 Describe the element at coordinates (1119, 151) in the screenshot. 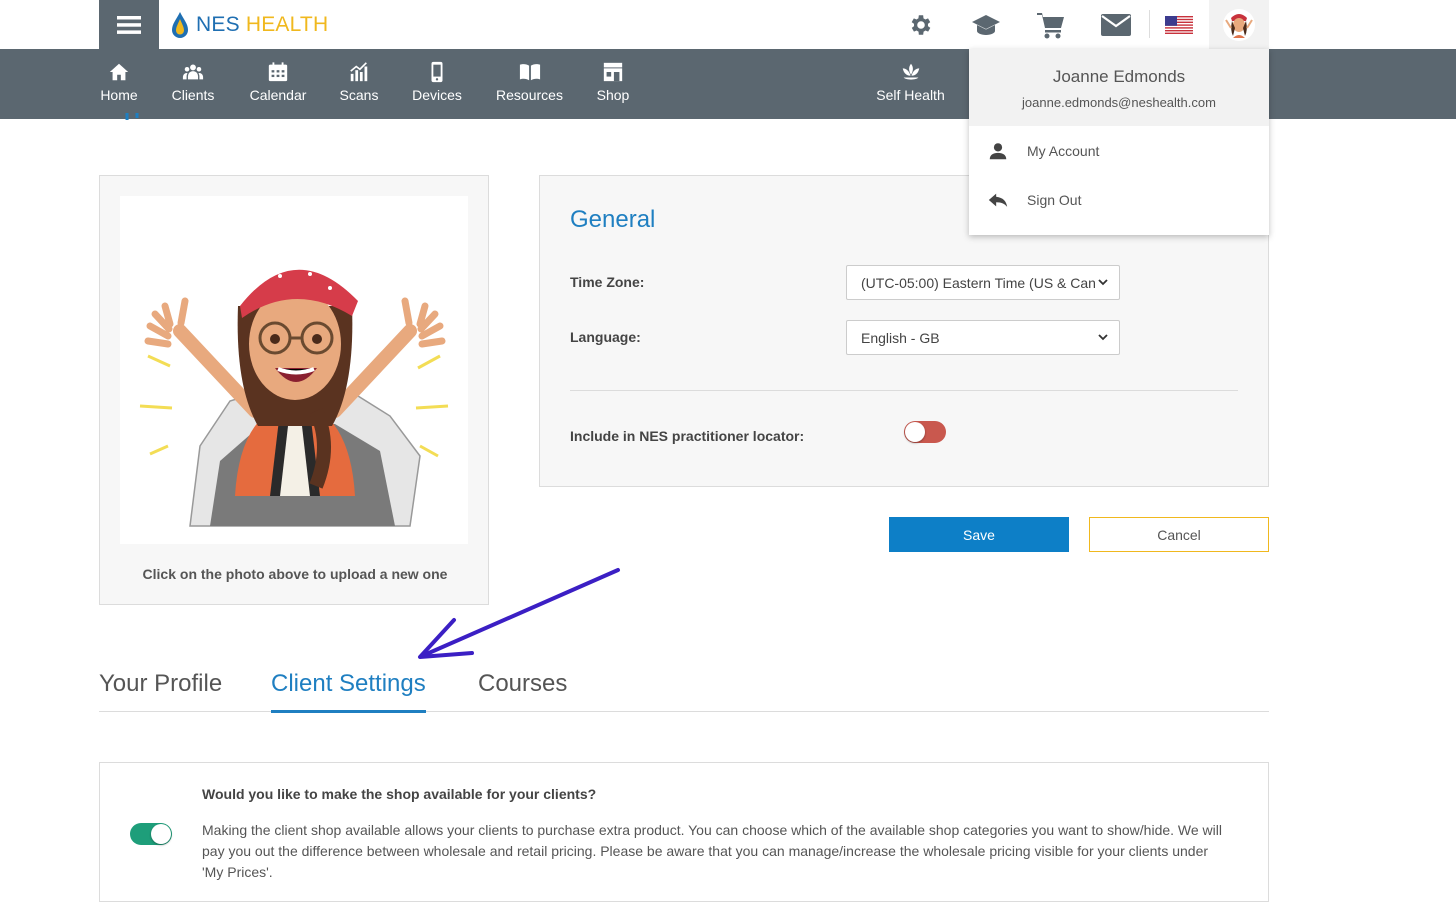

I see `my-account-menu-item: My Account` at that location.